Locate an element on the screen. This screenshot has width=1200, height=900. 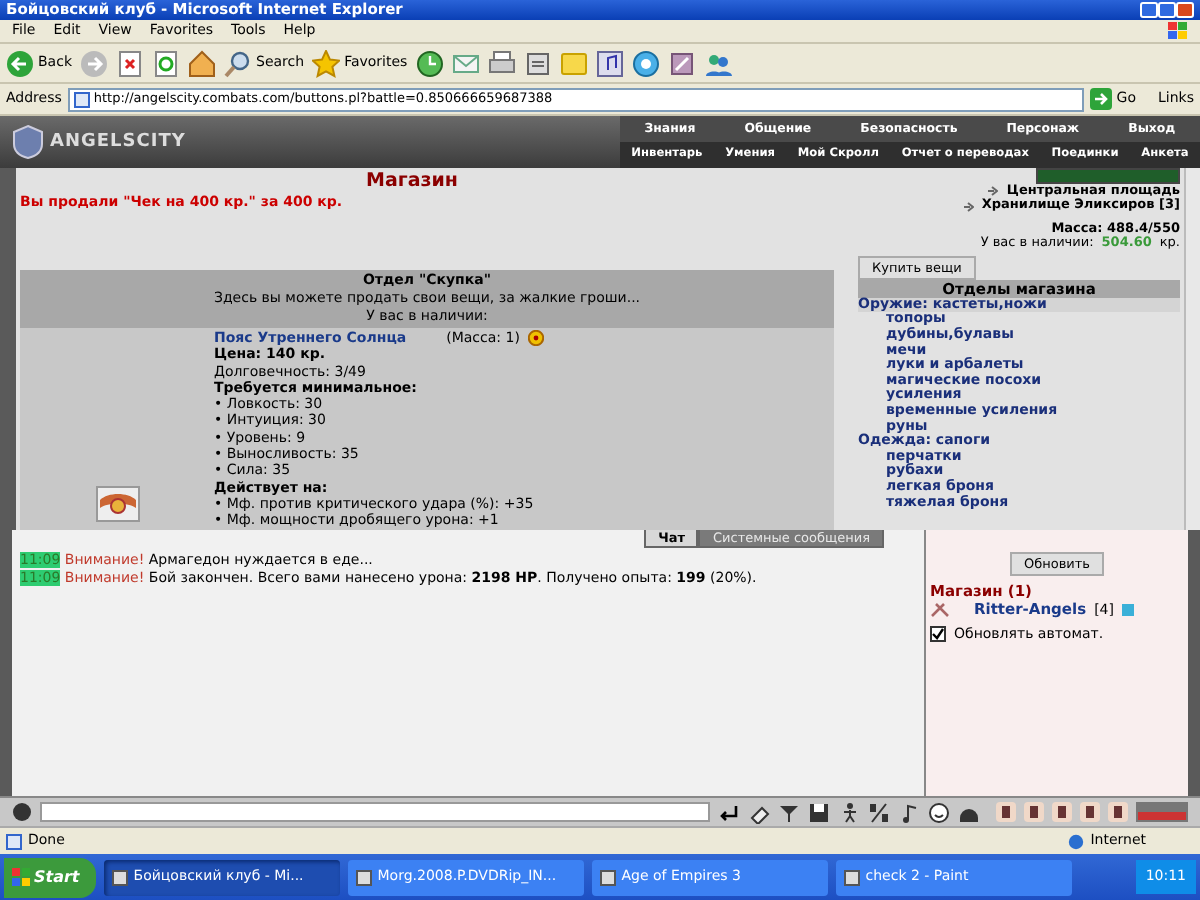
people-icon is located at coordinates (717, 63).